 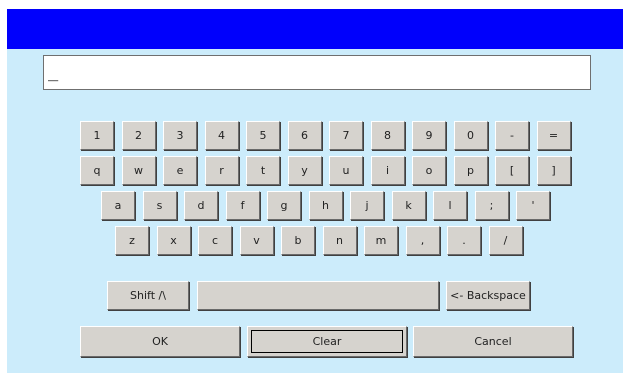 I want to click on key-label: 6, so click(x=304, y=135).